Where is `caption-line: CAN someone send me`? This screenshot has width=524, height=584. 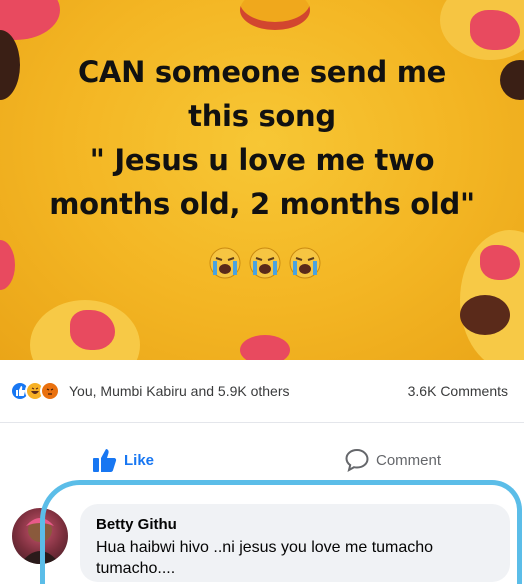
caption-line: CAN someone send me is located at coordinates (262, 72).